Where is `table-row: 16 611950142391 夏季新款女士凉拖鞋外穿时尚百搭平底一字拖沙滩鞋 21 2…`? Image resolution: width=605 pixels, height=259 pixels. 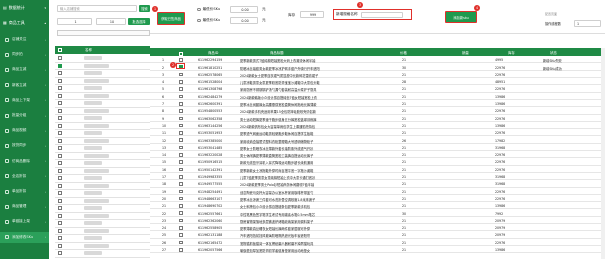
table-row: 16 611950142391 夏季新款女士凉拖鞋外穿时尚百搭平底一字拖沙滩鞋 21 2… is located at coordinates (377, 170).